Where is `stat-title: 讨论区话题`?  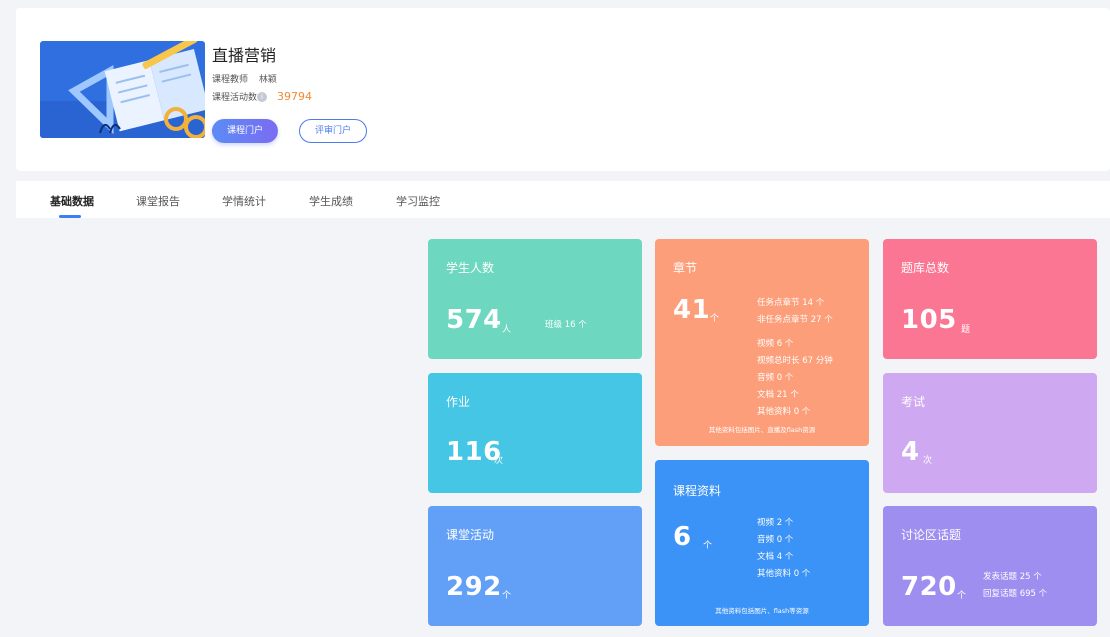 stat-title: 讨论区话题 is located at coordinates (931, 535).